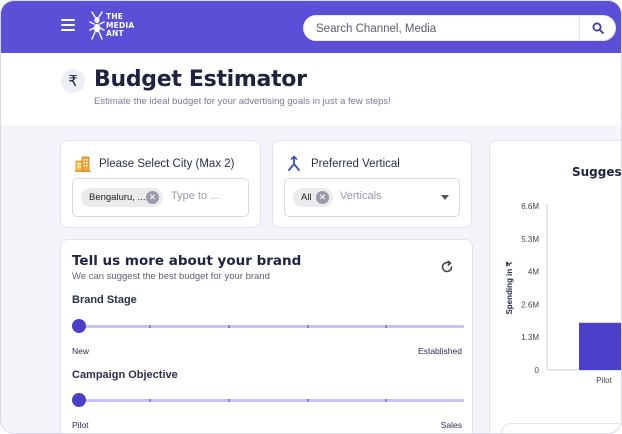 The image size is (622, 434). I want to click on brand-stage-slider, so click(268, 326).